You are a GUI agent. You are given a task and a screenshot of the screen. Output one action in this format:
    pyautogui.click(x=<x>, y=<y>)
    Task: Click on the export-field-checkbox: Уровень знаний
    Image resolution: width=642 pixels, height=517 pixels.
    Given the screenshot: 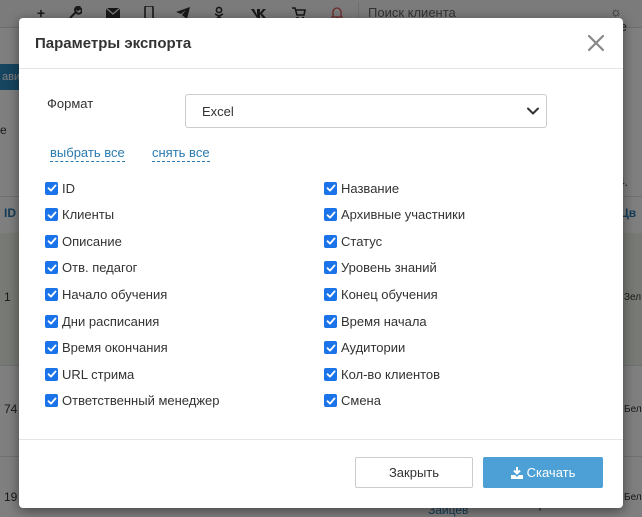 What is the action you would take?
    pyautogui.click(x=380, y=268)
    